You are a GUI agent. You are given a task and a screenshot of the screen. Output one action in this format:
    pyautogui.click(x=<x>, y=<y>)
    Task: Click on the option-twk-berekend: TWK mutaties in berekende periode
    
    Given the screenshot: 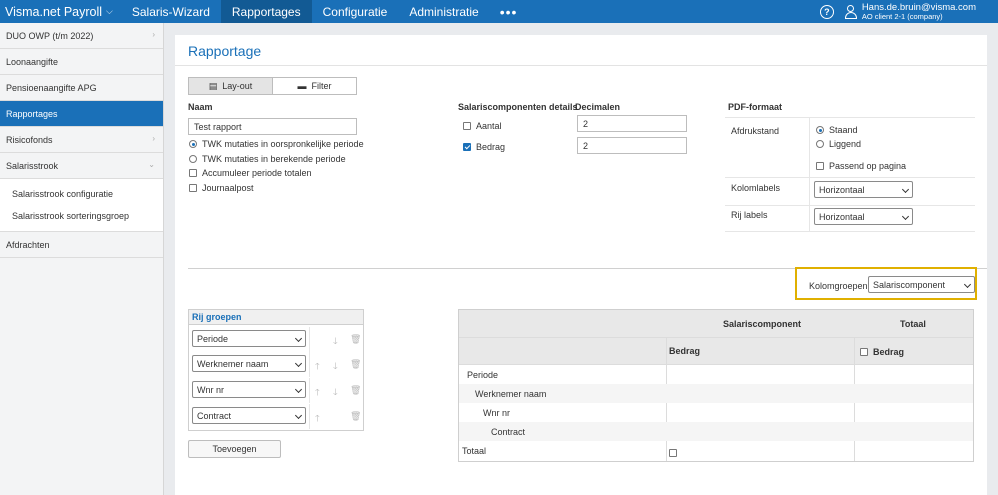 What is the action you would take?
    pyautogui.click(x=267, y=159)
    